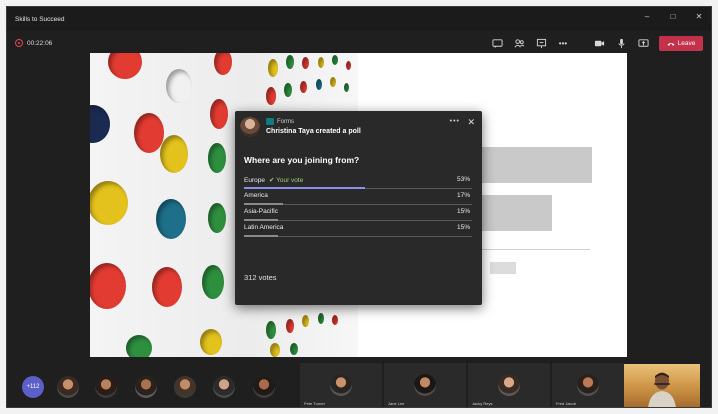 The image size is (718, 414). Describe the element at coordinates (285, 121) in the screenshot. I see `poll-app-name: Forms` at that location.